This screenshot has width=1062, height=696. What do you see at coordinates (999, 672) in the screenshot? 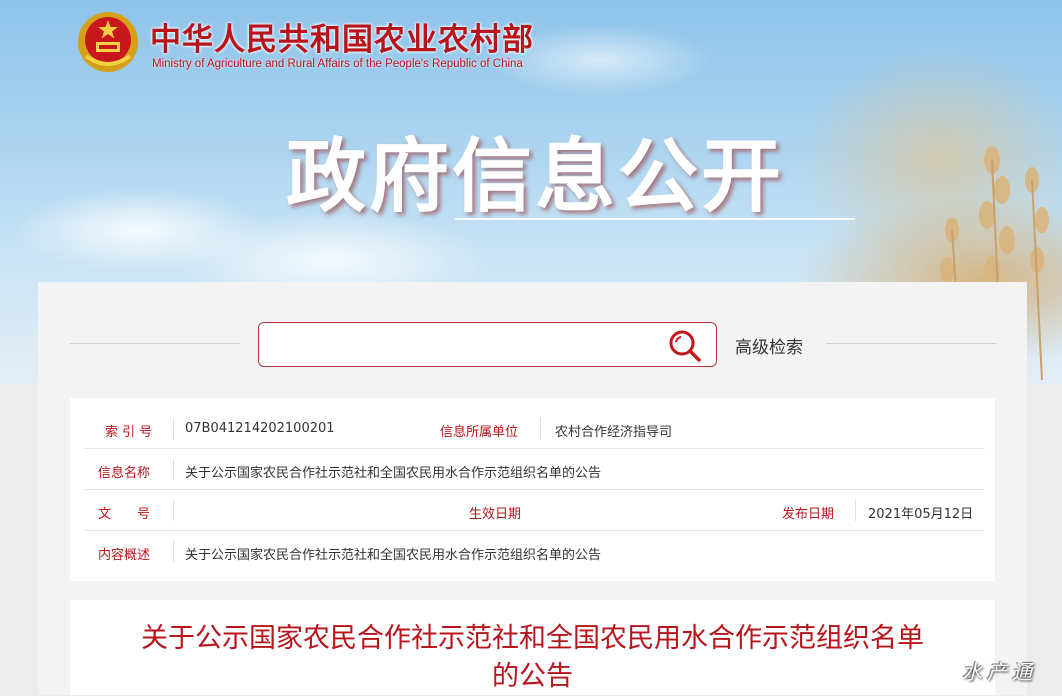
I see `watermark-text: 水产通` at bounding box center [999, 672].